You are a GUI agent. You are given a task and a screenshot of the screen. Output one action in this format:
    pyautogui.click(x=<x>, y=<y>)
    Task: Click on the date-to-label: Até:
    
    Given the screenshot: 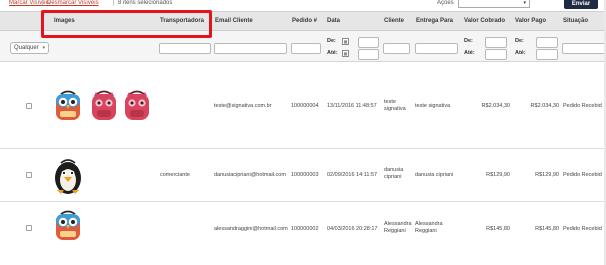 What is the action you would take?
    pyautogui.click(x=332, y=53)
    